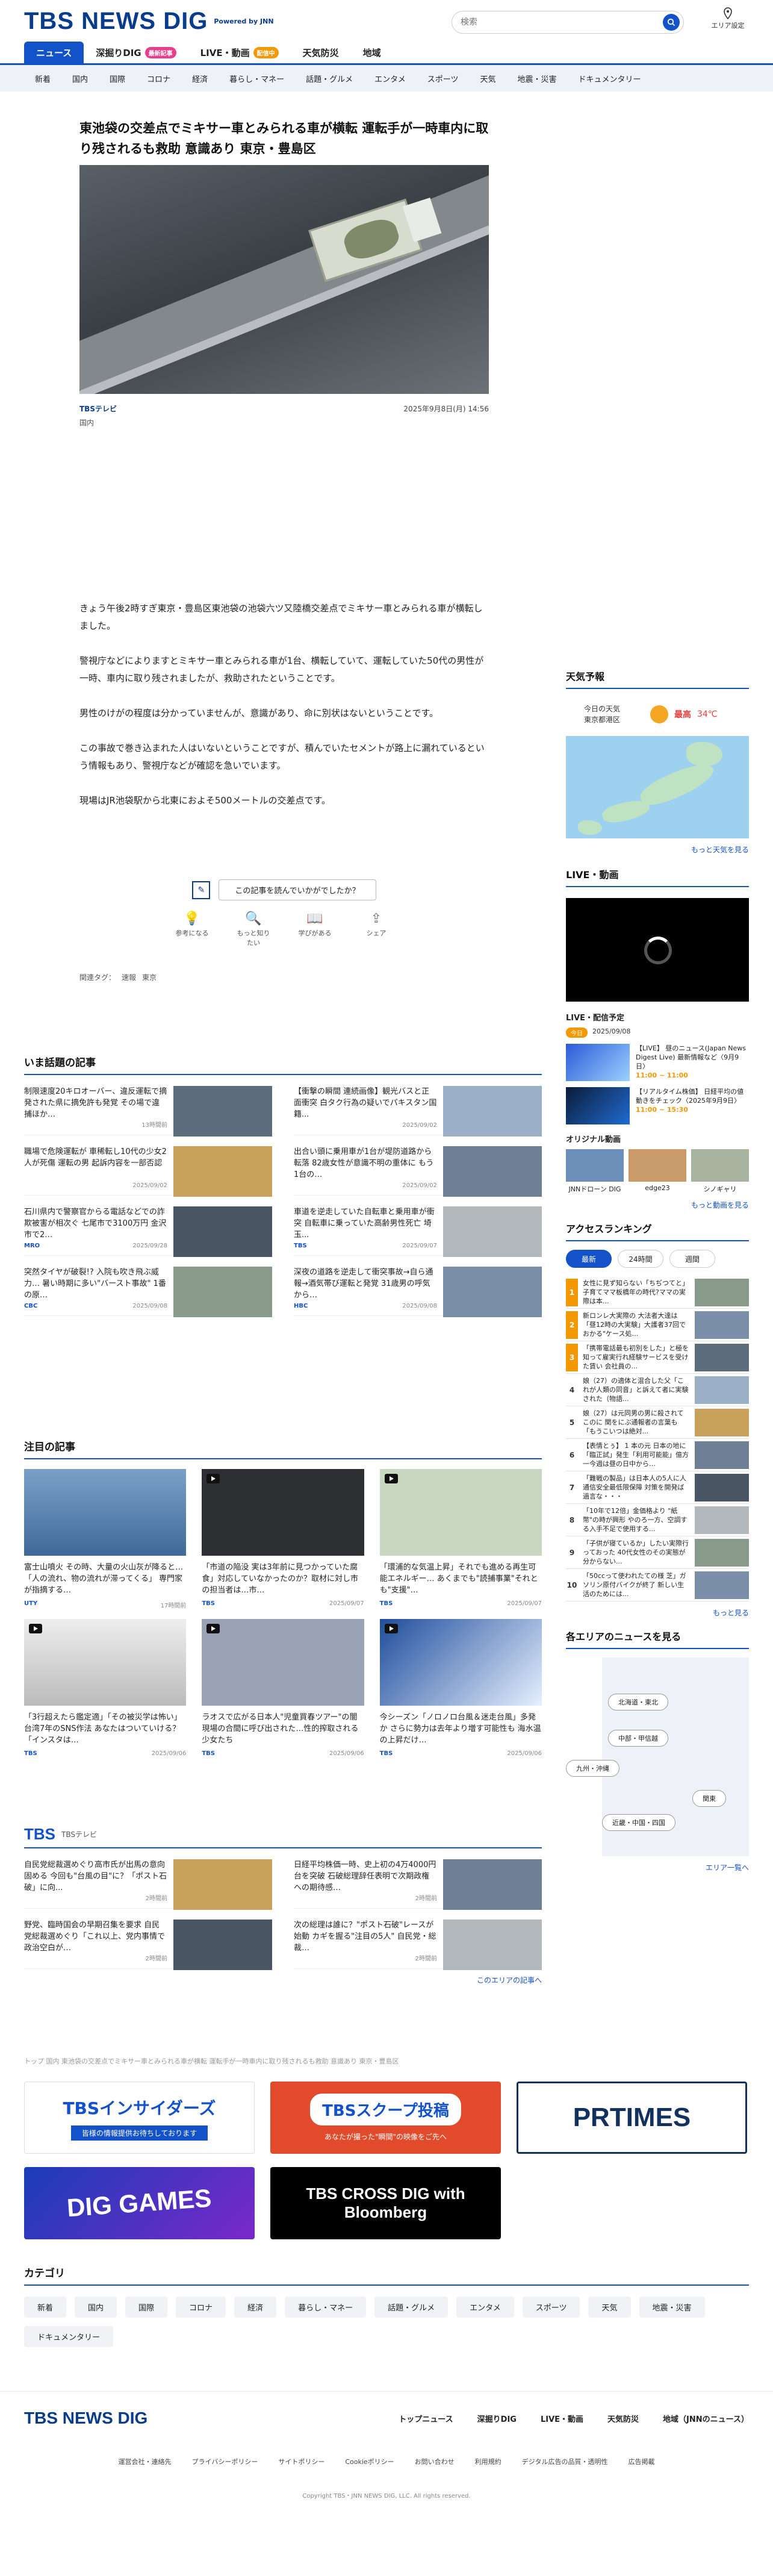  What do you see at coordinates (657, 1487) in the screenshot?
I see `ranking-item: 7 「難戦の製品」は日本人の5人に人 通信安全最低限保障 対策を開発ば過言な・・・` at bounding box center [657, 1487].